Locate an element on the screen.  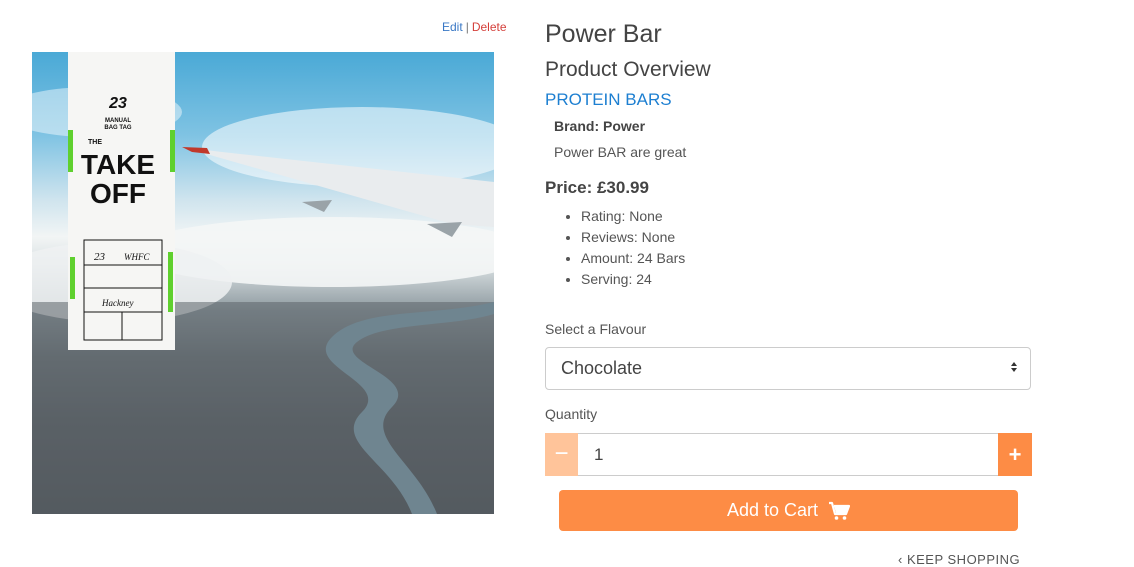
add-to-cart-button: Add to Cart is located at coordinates (788, 510).